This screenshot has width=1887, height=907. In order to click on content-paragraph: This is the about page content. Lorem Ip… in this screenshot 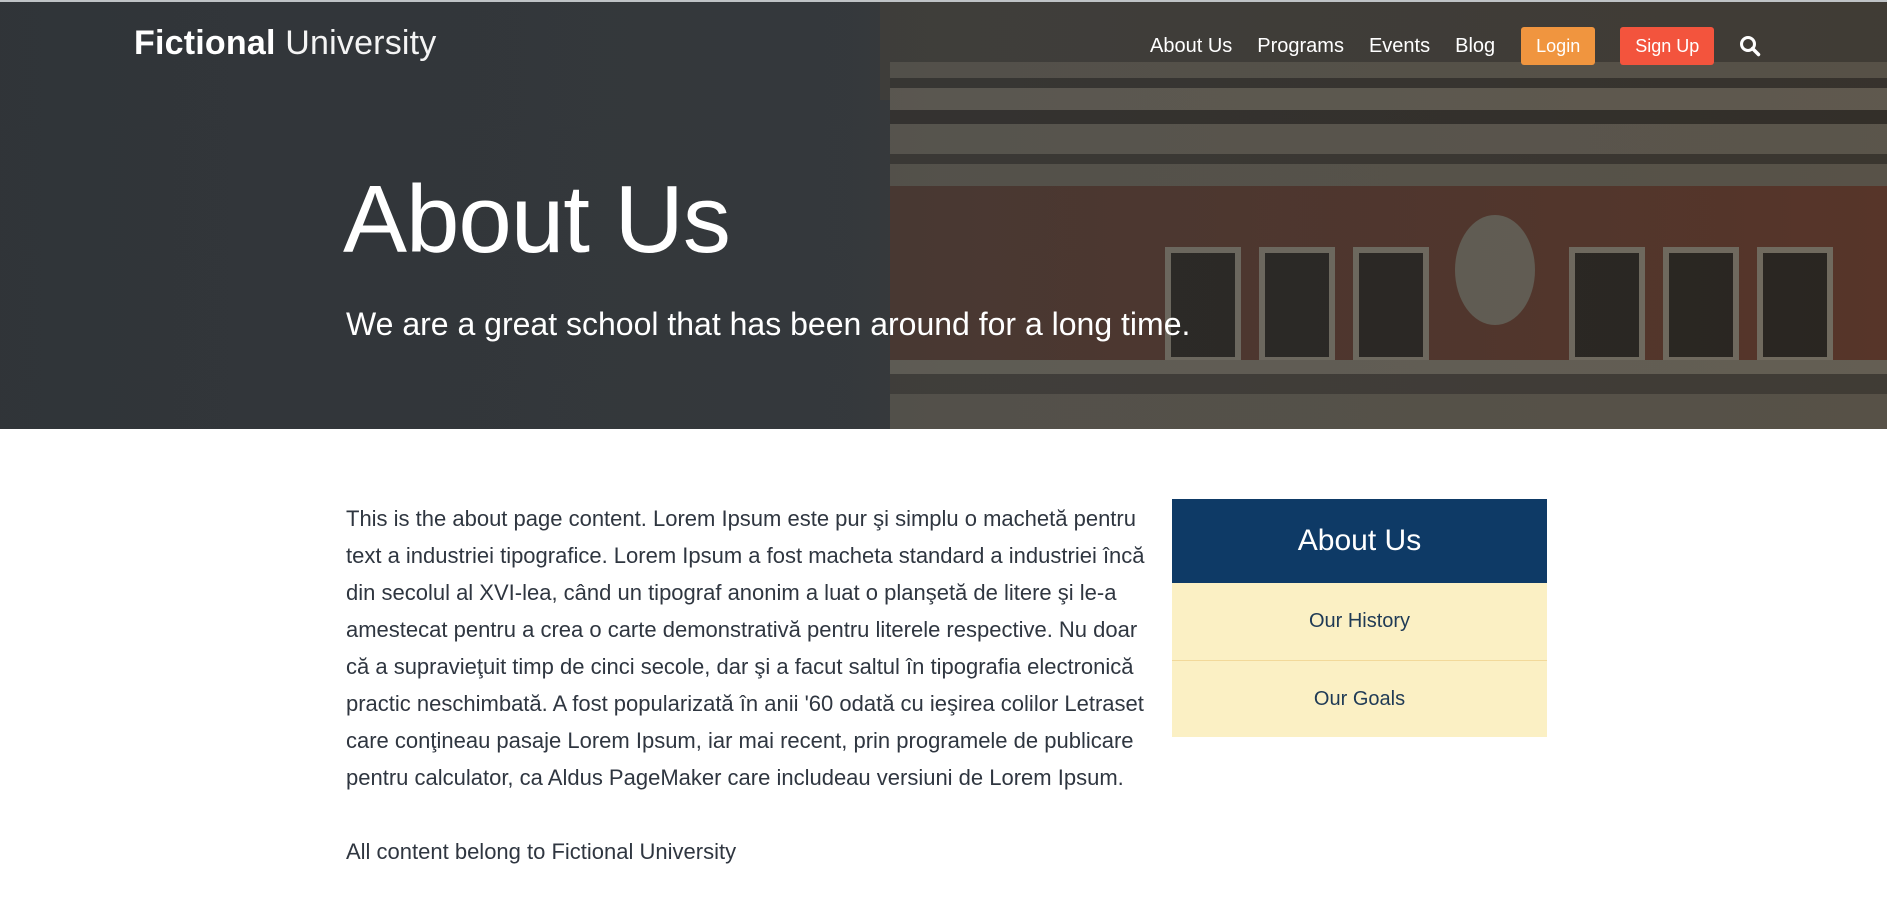, I will do `click(745, 648)`.